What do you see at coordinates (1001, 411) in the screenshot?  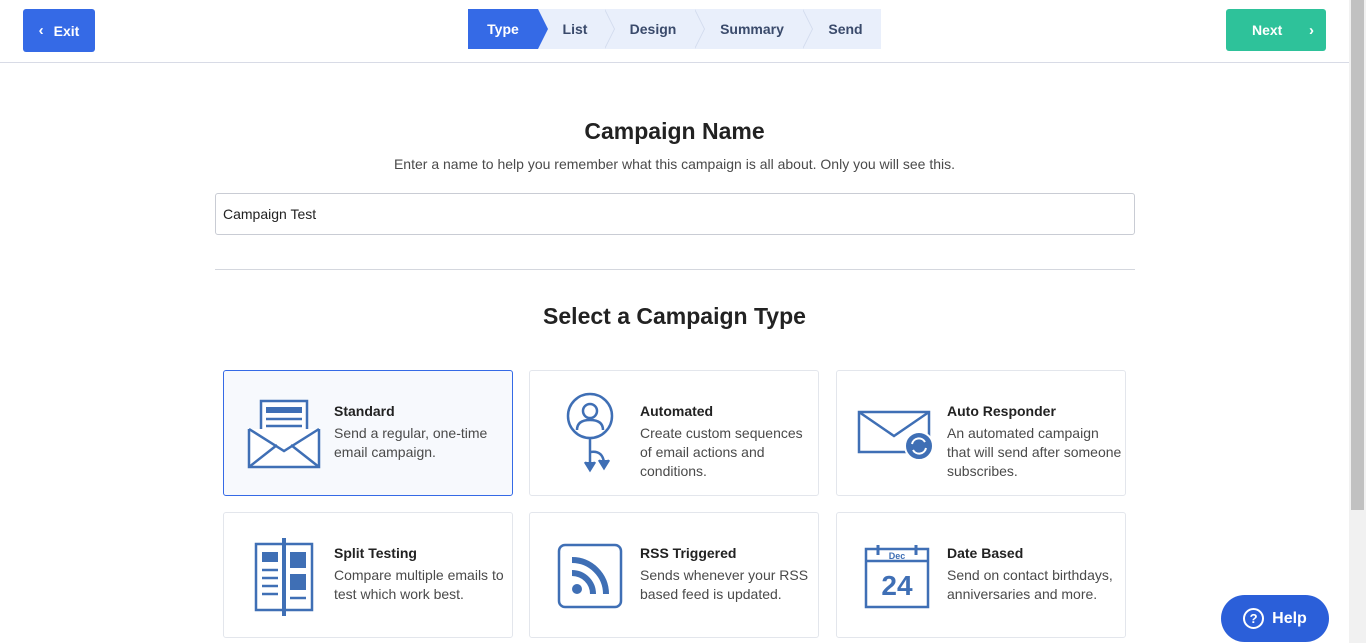 I see `card-title: Auto Responder` at bounding box center [1001, 411].